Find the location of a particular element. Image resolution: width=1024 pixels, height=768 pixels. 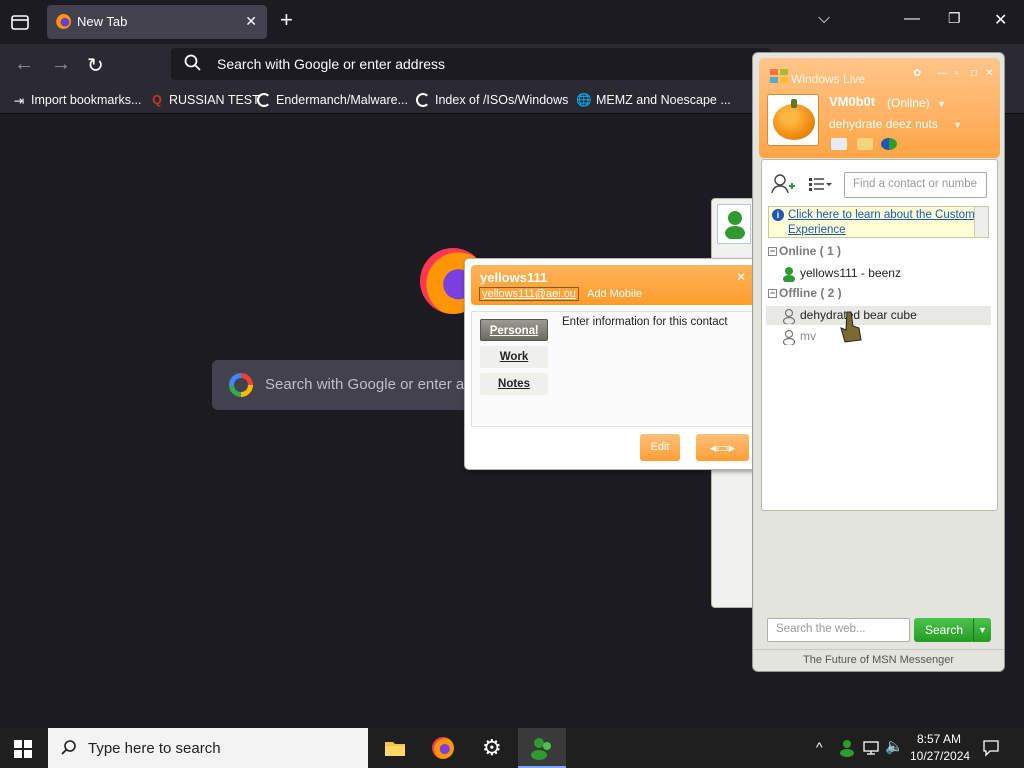

volume-icon: 🔈 is located at coordinates (894, 746).